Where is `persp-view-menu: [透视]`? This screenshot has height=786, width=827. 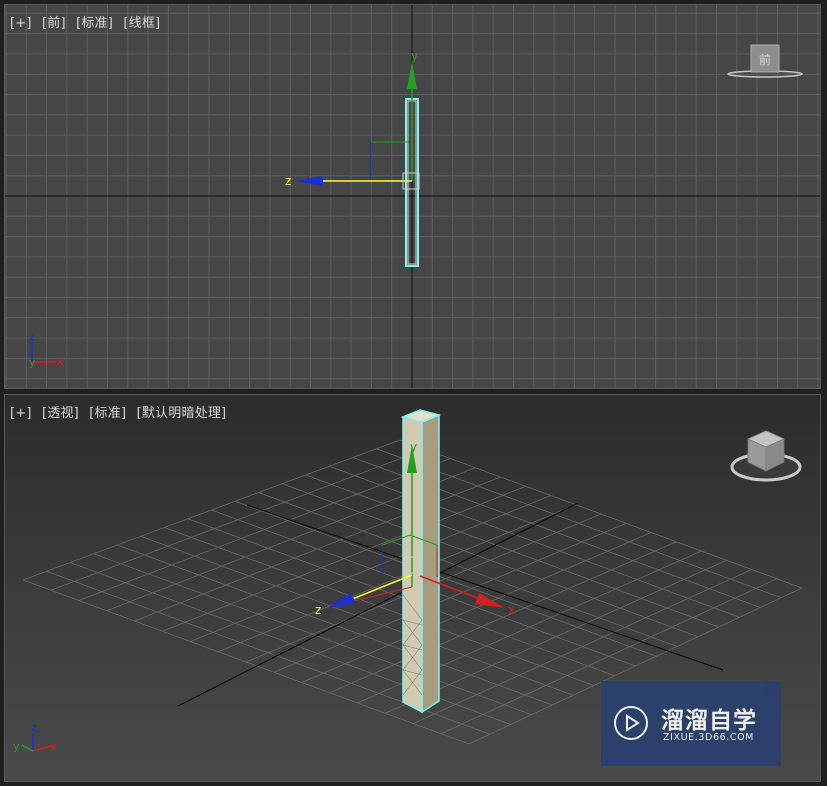
persp-view-menu: [透视] is located at coordinates (60, 413).